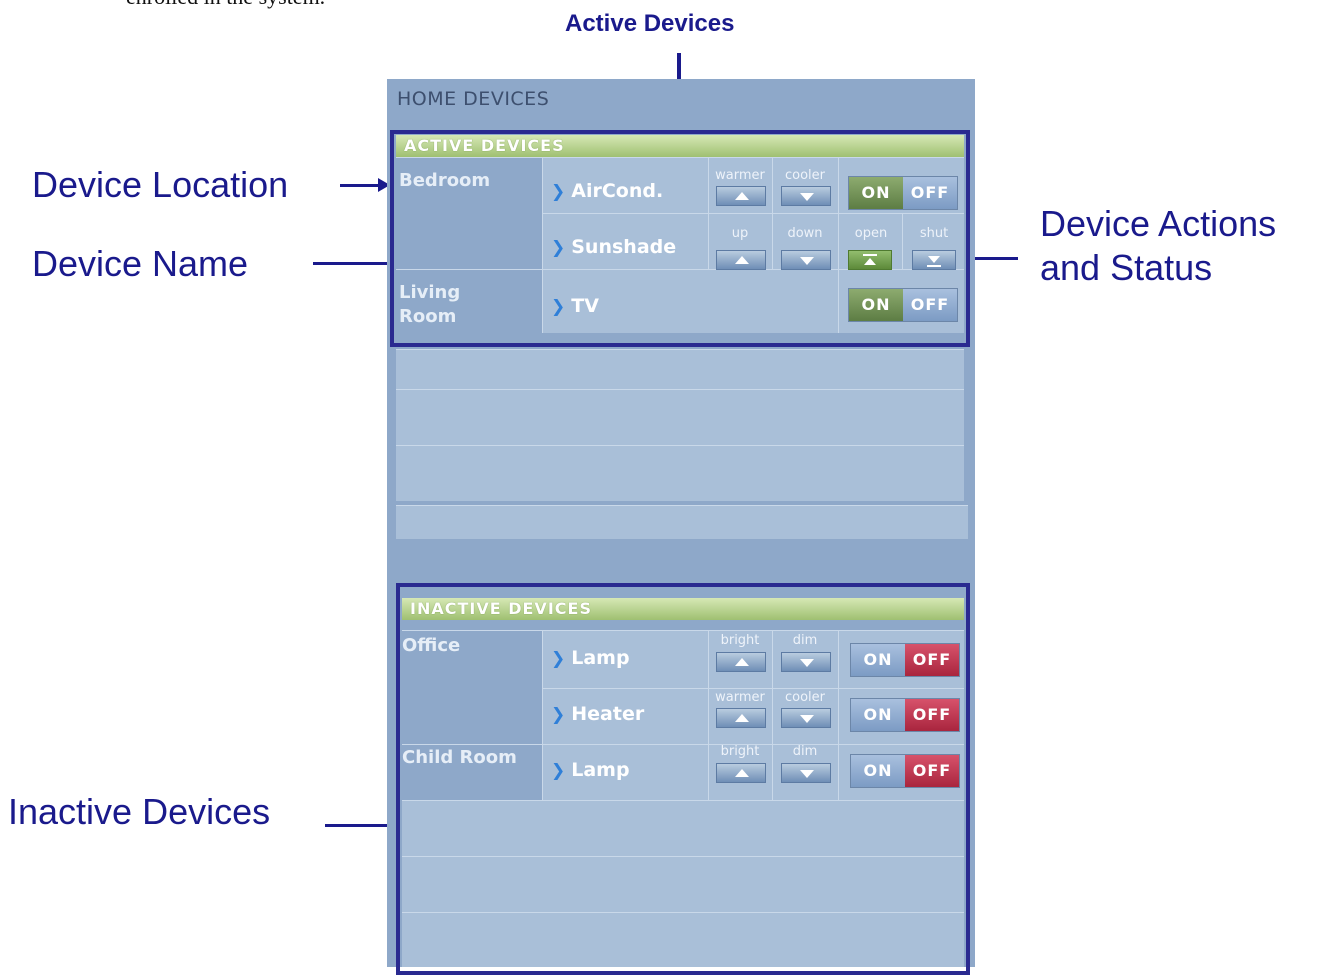  I want to click on callout-active-devices: Active Devices, so click(650, 23).